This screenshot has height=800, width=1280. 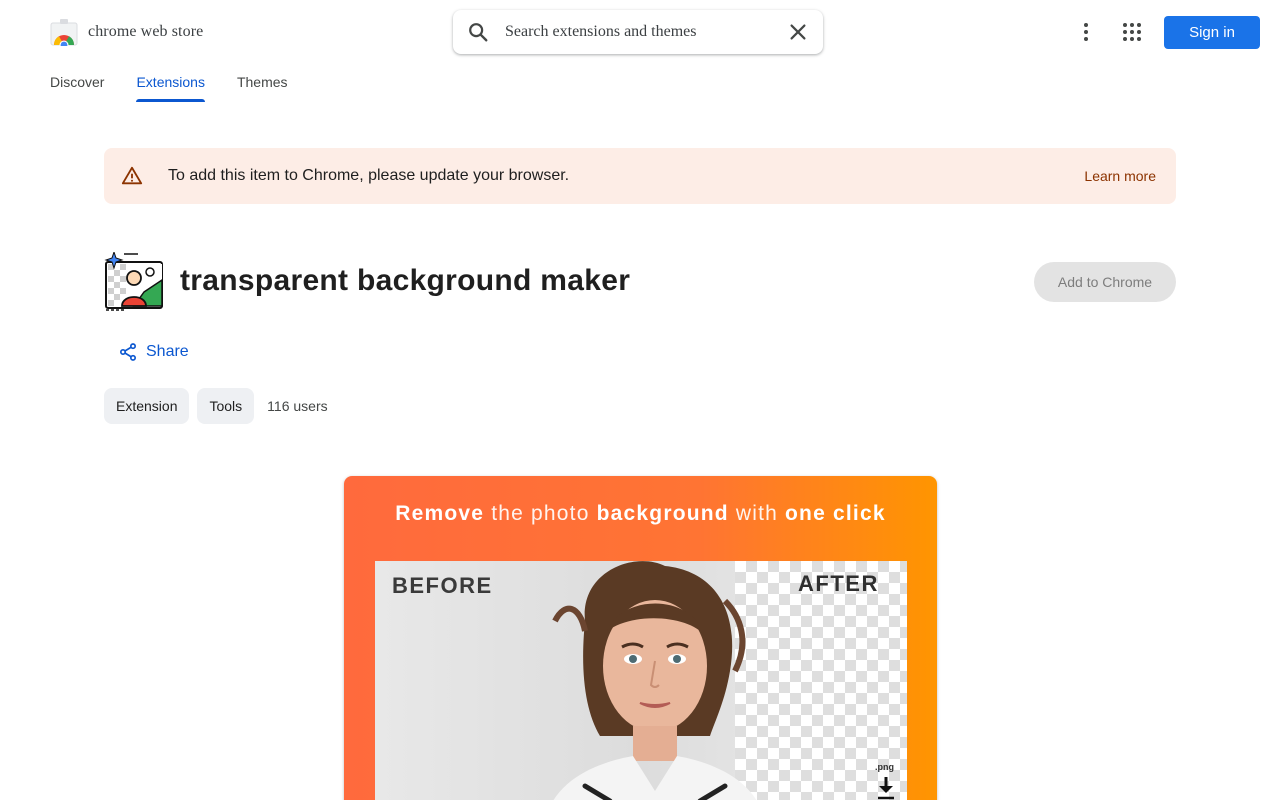 I want to click on chip-tools: Tools, so click(x=226, y=406).